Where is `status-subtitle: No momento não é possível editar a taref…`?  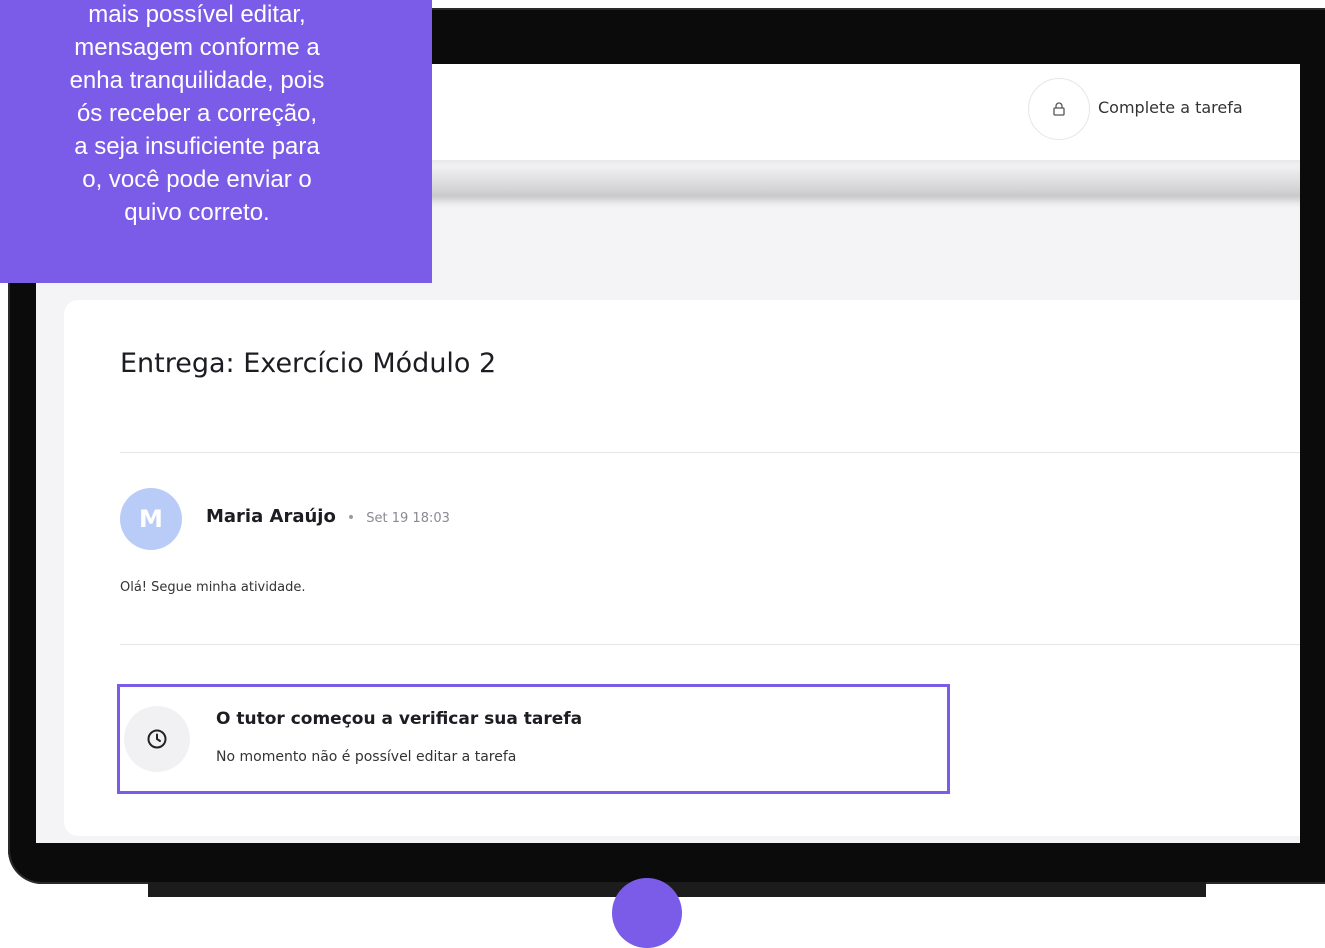
status-subtitle: No momento não é possível editar a taref… is located at coordinates (366, 757).